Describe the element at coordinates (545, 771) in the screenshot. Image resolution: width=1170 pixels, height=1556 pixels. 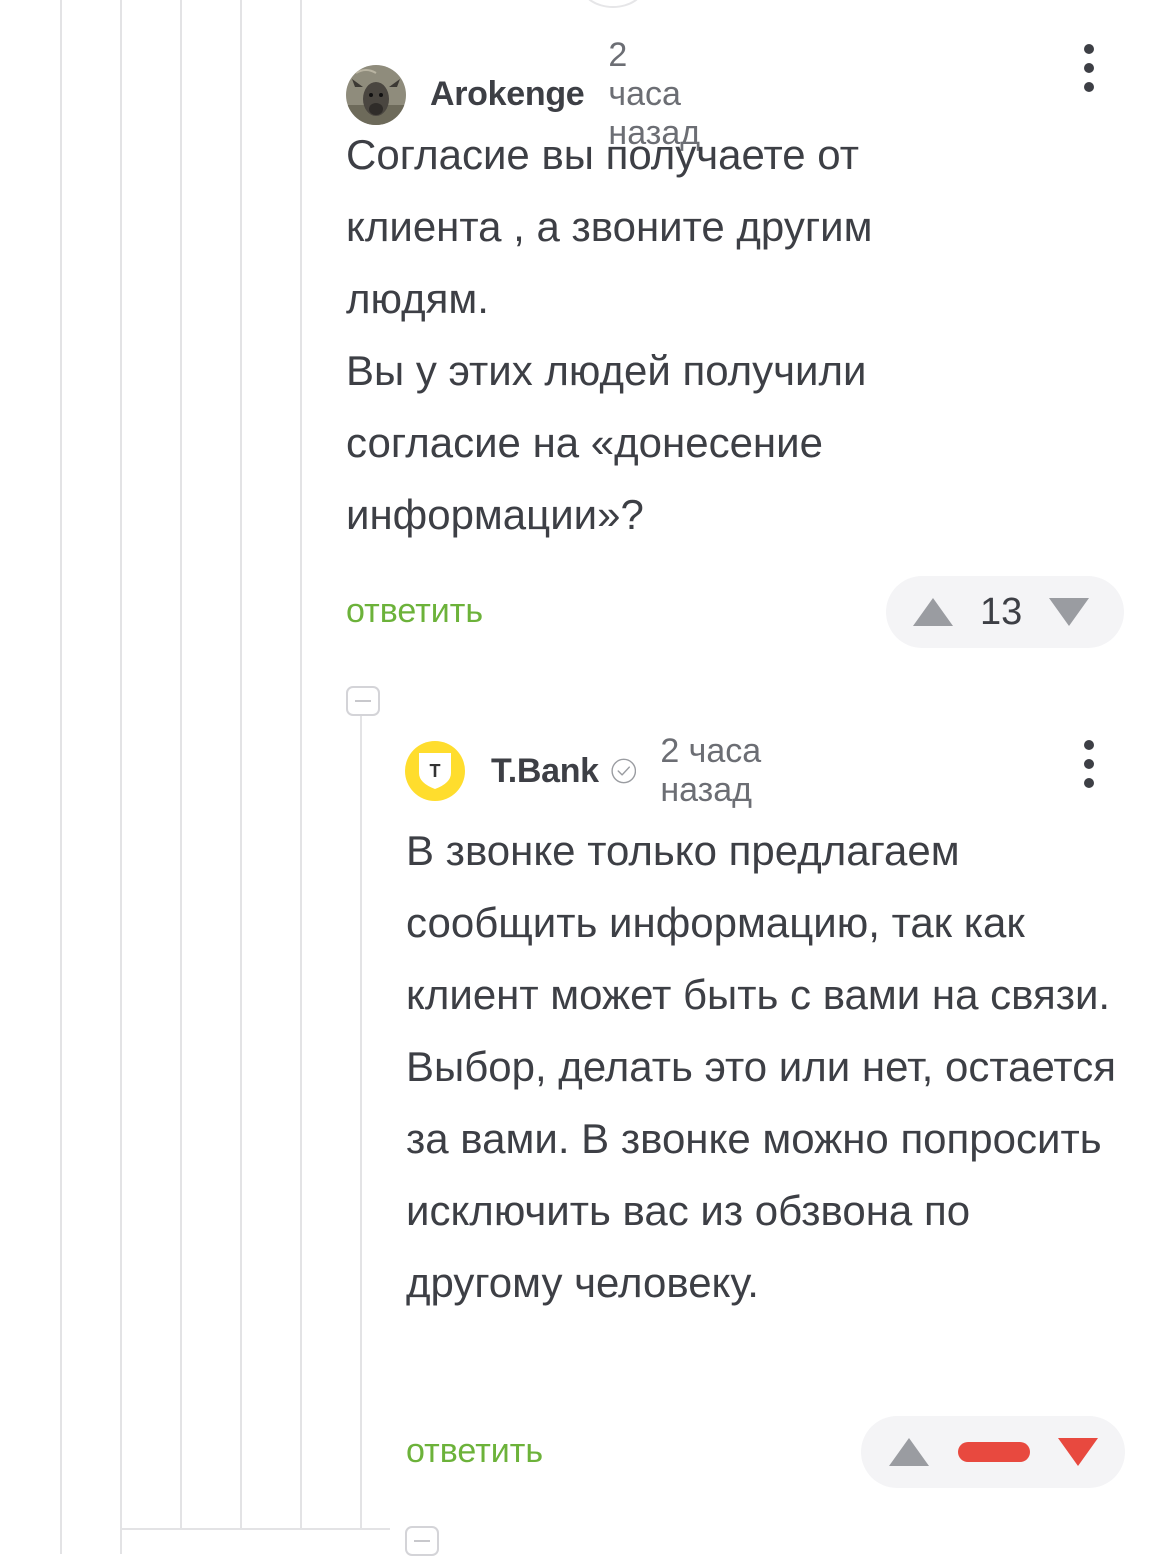
I see `comment-author: T.Bank` at that location.